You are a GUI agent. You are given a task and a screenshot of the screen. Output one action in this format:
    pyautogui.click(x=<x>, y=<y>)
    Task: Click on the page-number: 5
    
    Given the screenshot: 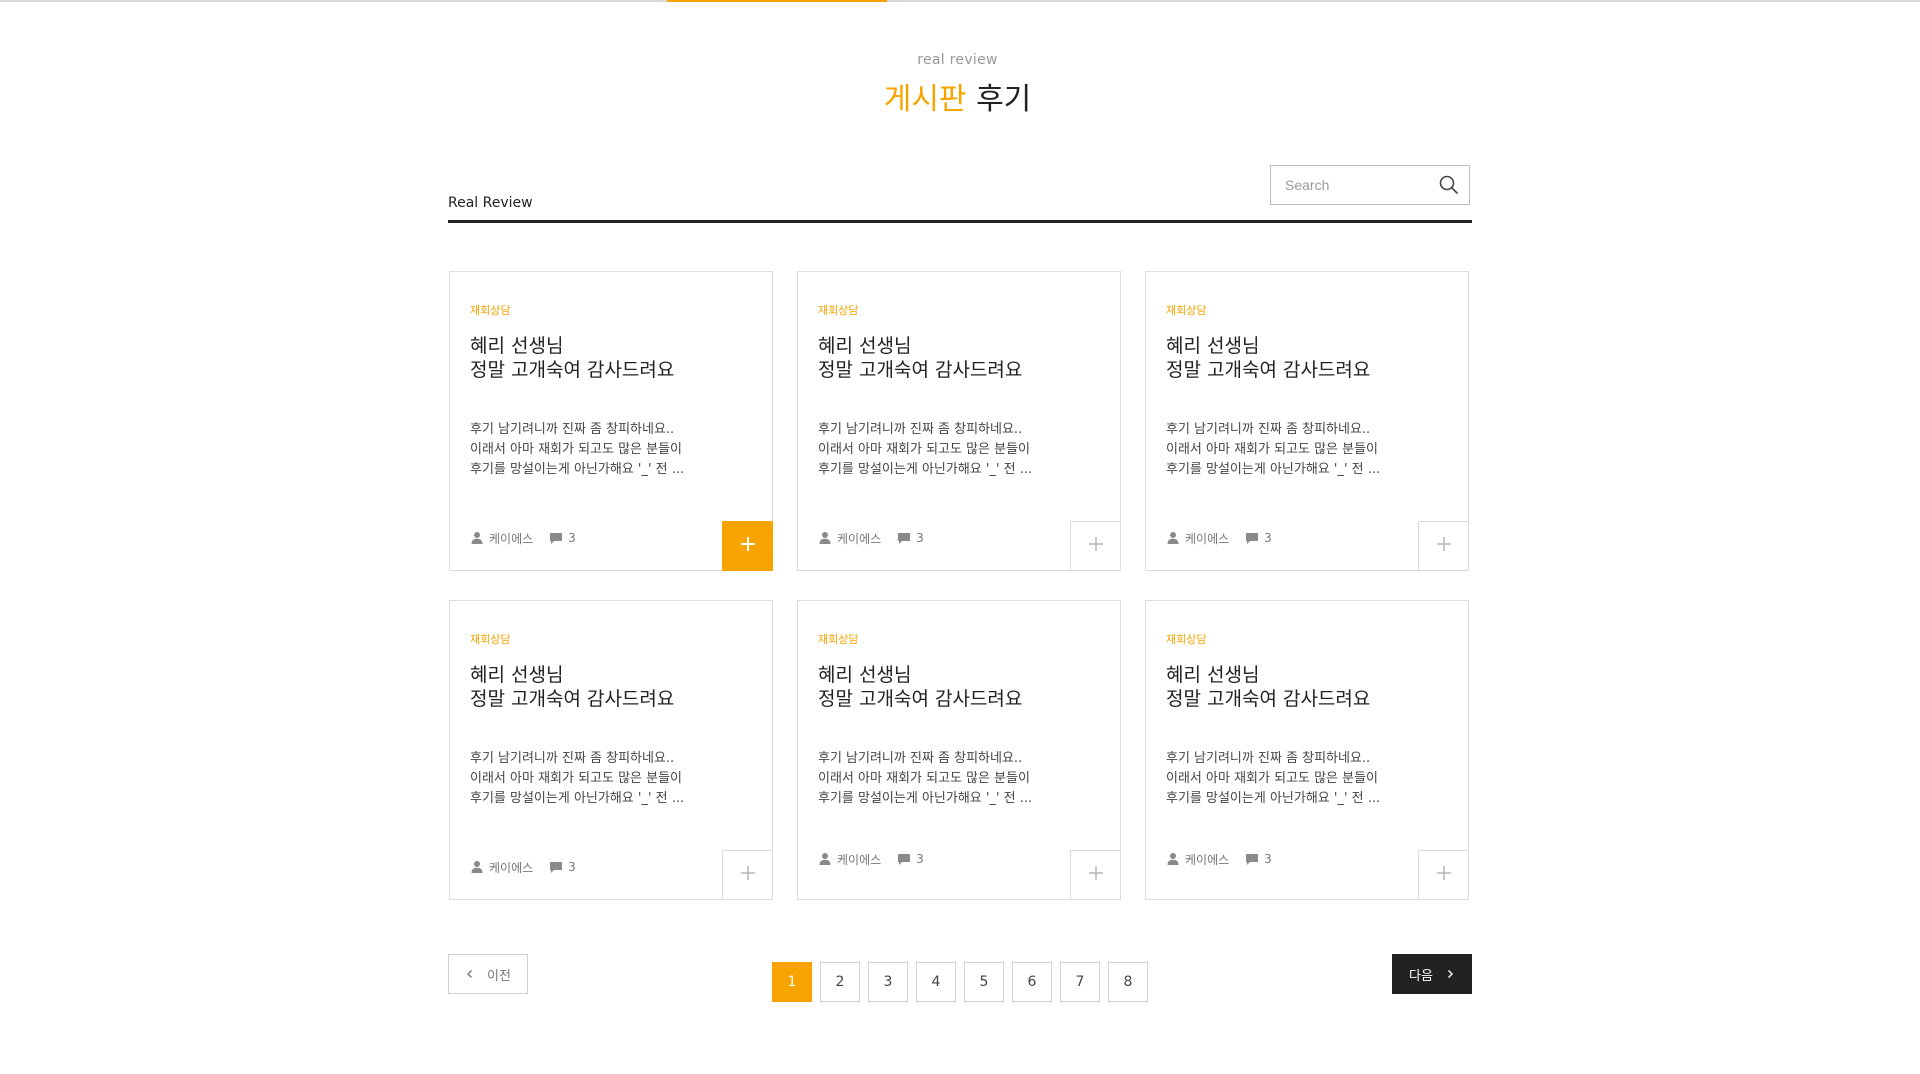 What is the action you would take?
    pyautogui.click(x=984, y=982)
    